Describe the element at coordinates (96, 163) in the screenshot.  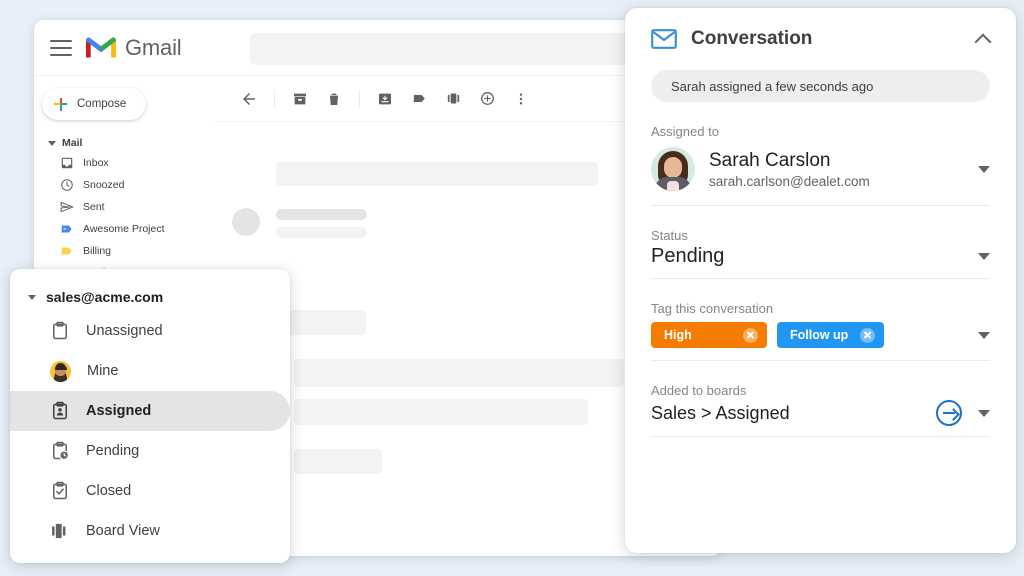
I see `sidebar-label: Inbox` at that location.